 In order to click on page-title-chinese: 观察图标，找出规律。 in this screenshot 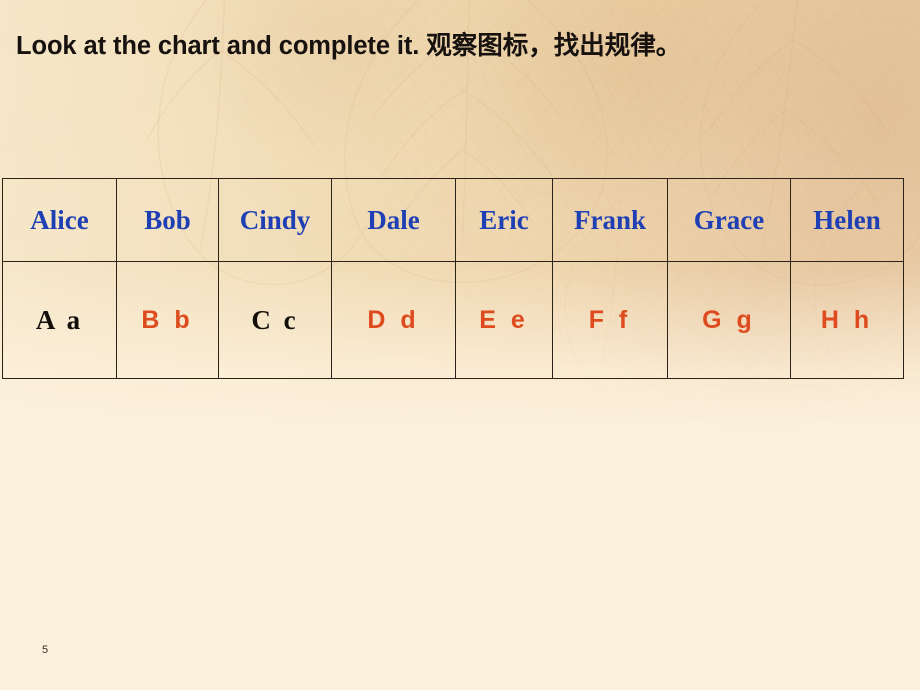, I will do `click(554, 46)`.